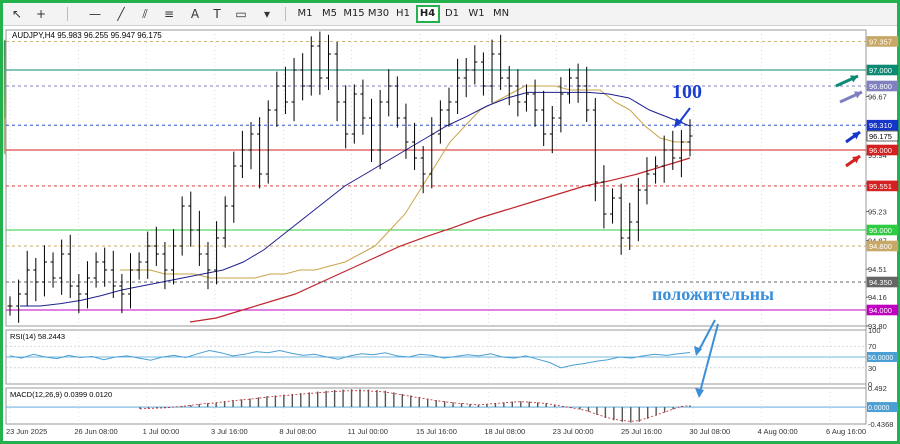 Image resolution: width=900 pixels, height=444 pixels. What do you see at coordinates (872, 346) in the screenshot?
I see `rsi-y-tick-label: 70` at bounding box center [872, 346].